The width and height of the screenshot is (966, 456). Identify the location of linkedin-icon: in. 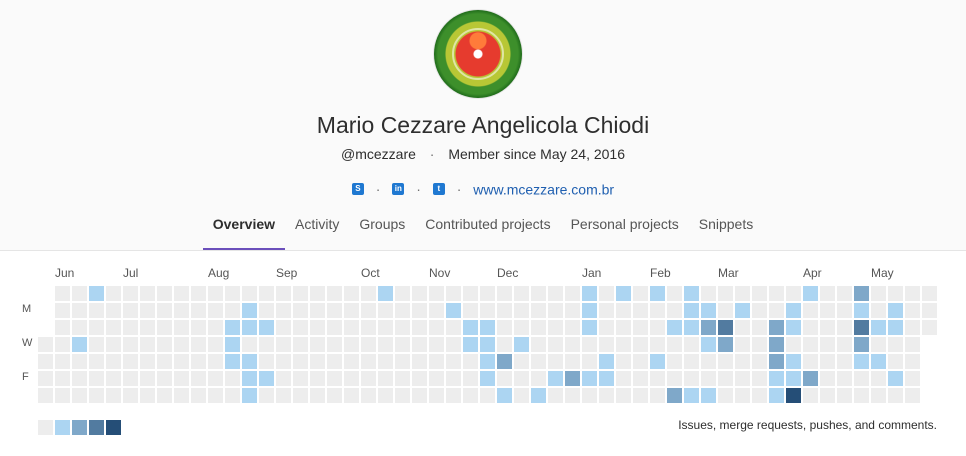
(398, 189).